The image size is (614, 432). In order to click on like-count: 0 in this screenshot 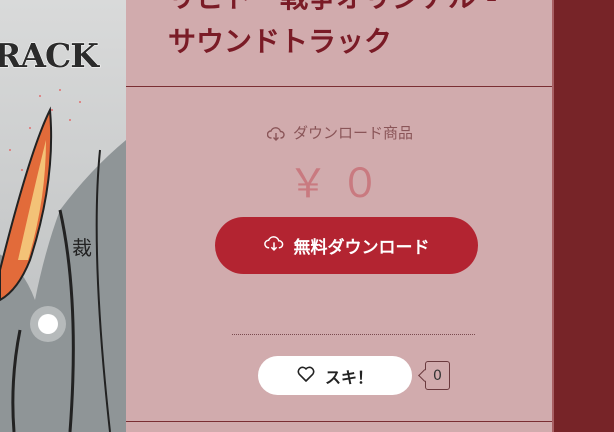, I will do `click(437, 375)`.